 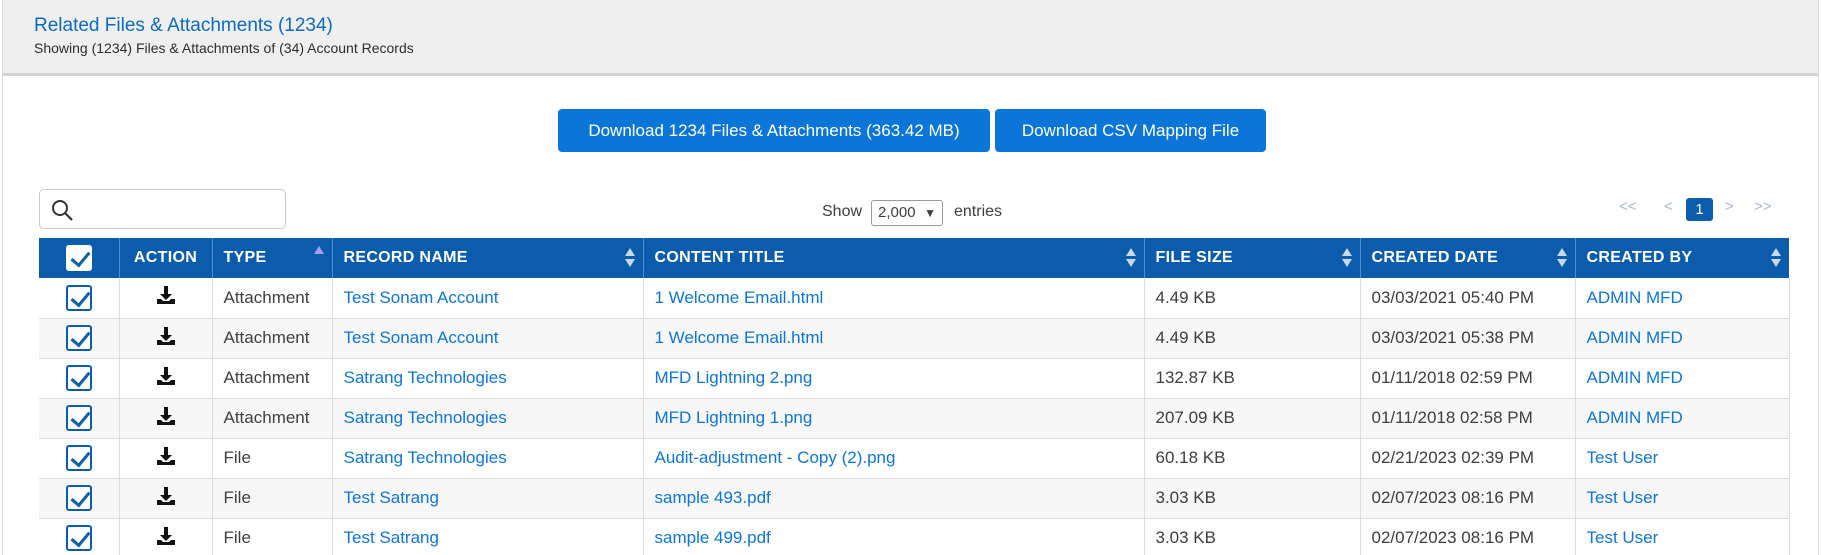 I want to click on page-next-button: >, so click(x=1729, y=206).